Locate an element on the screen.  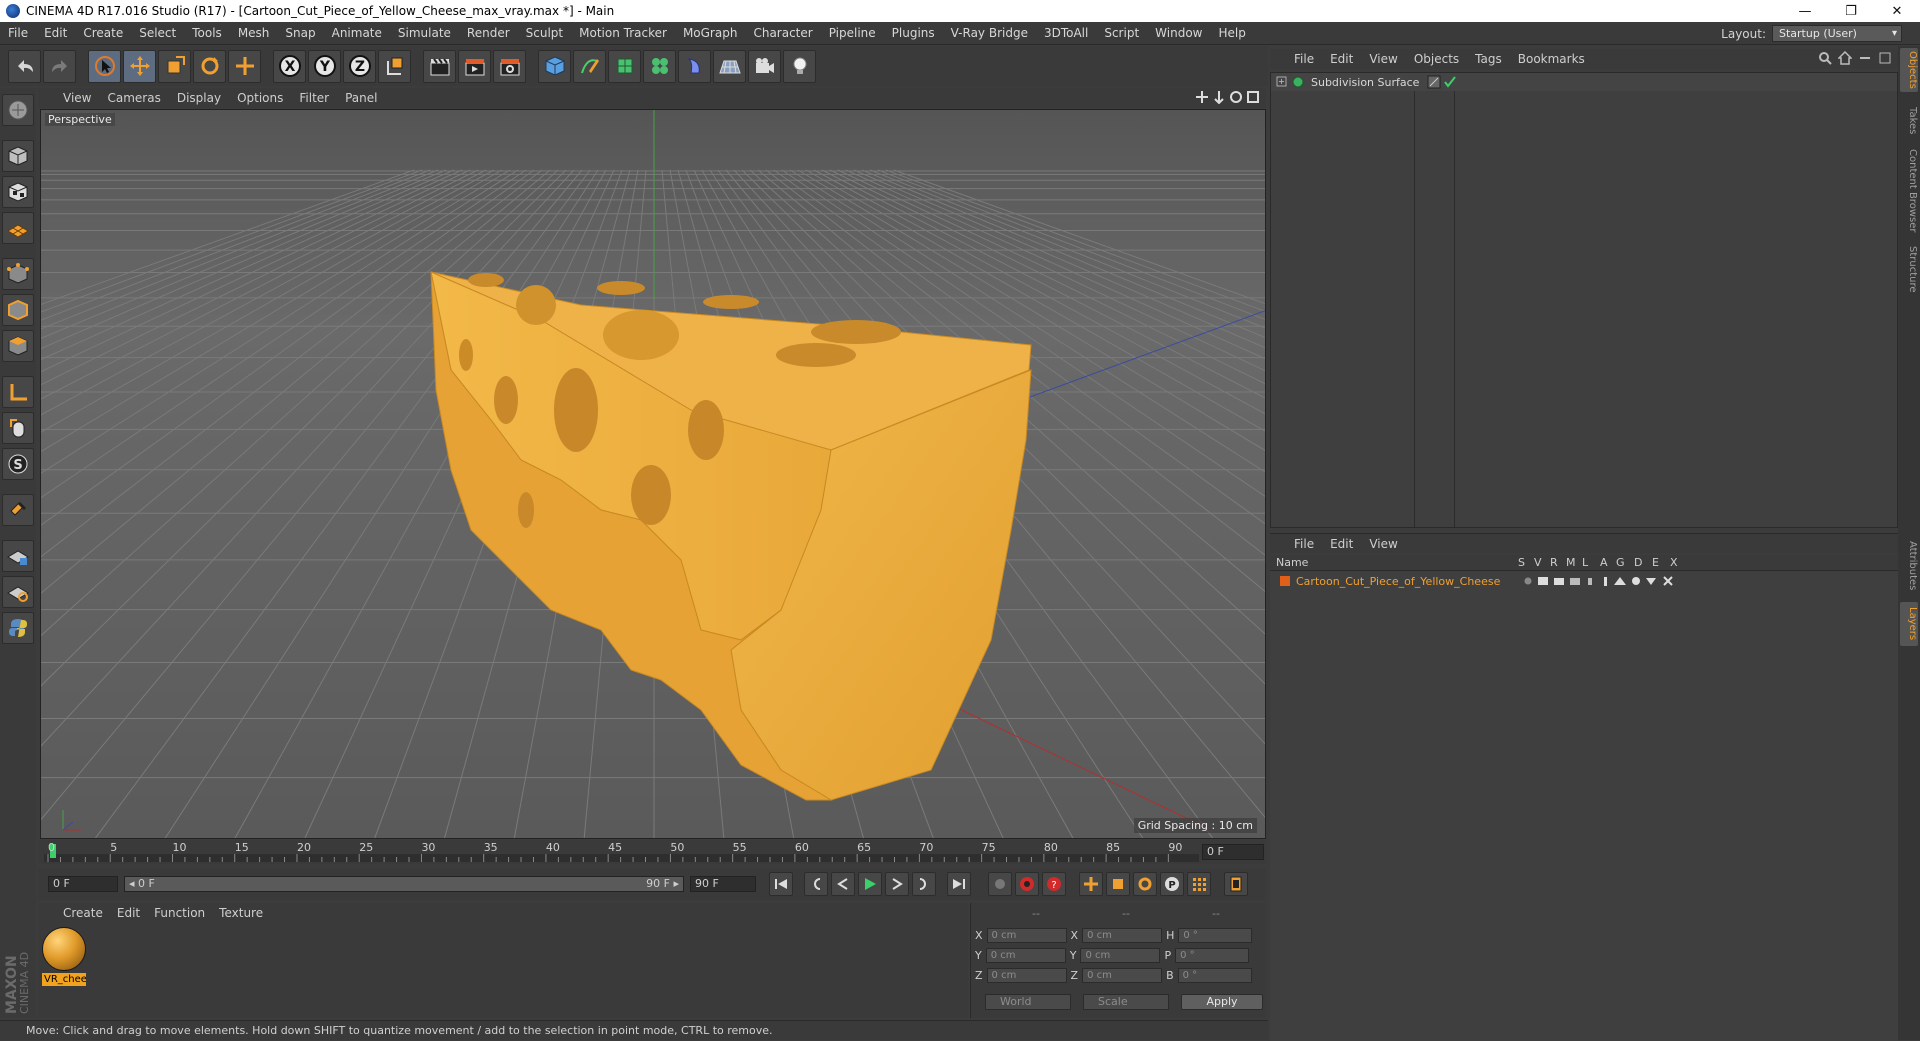
python-button is located at coordinates (18, 628).